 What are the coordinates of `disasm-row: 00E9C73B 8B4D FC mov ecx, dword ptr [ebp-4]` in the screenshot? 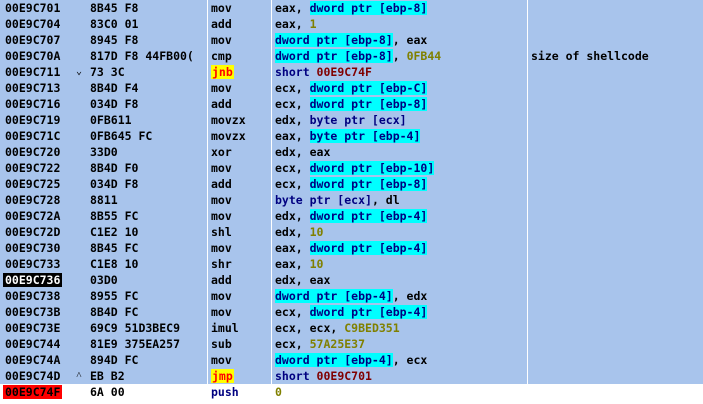 It's located at (351, 312).